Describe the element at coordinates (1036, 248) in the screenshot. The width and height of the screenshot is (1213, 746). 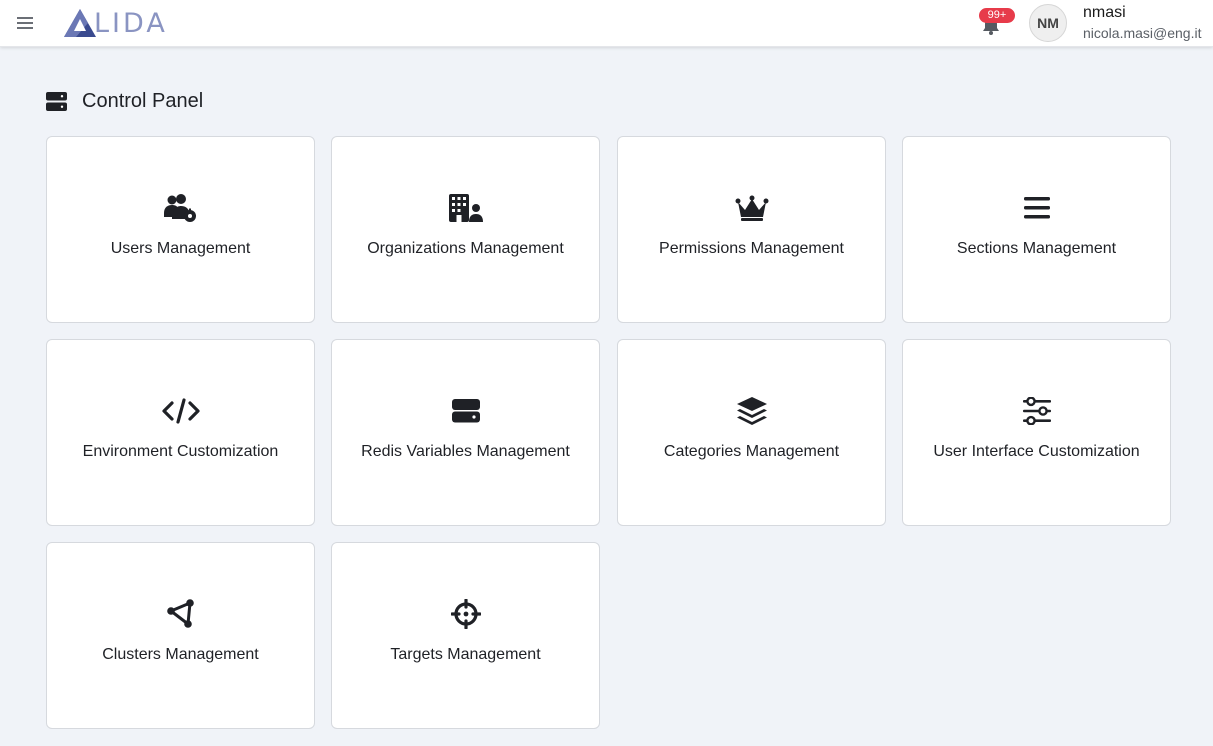
I see `card-label: Sections Management` at that location.